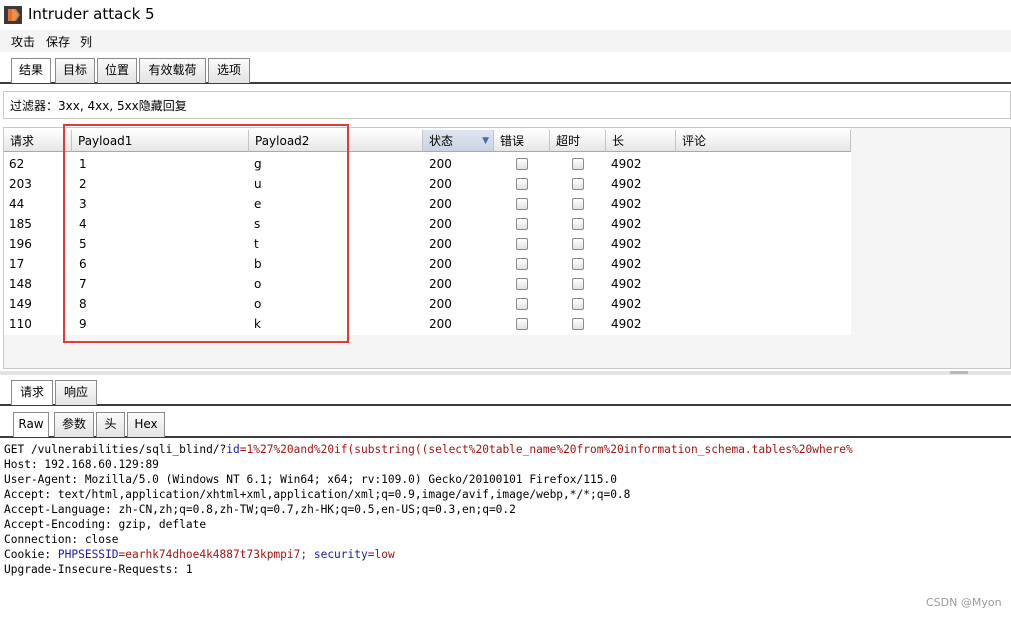 This screenshot has height=617, width=1011. What do you see at coordinates (20, 324) in the screenshot?
I see `cell-request: 110` at bounding box center [20, 324].